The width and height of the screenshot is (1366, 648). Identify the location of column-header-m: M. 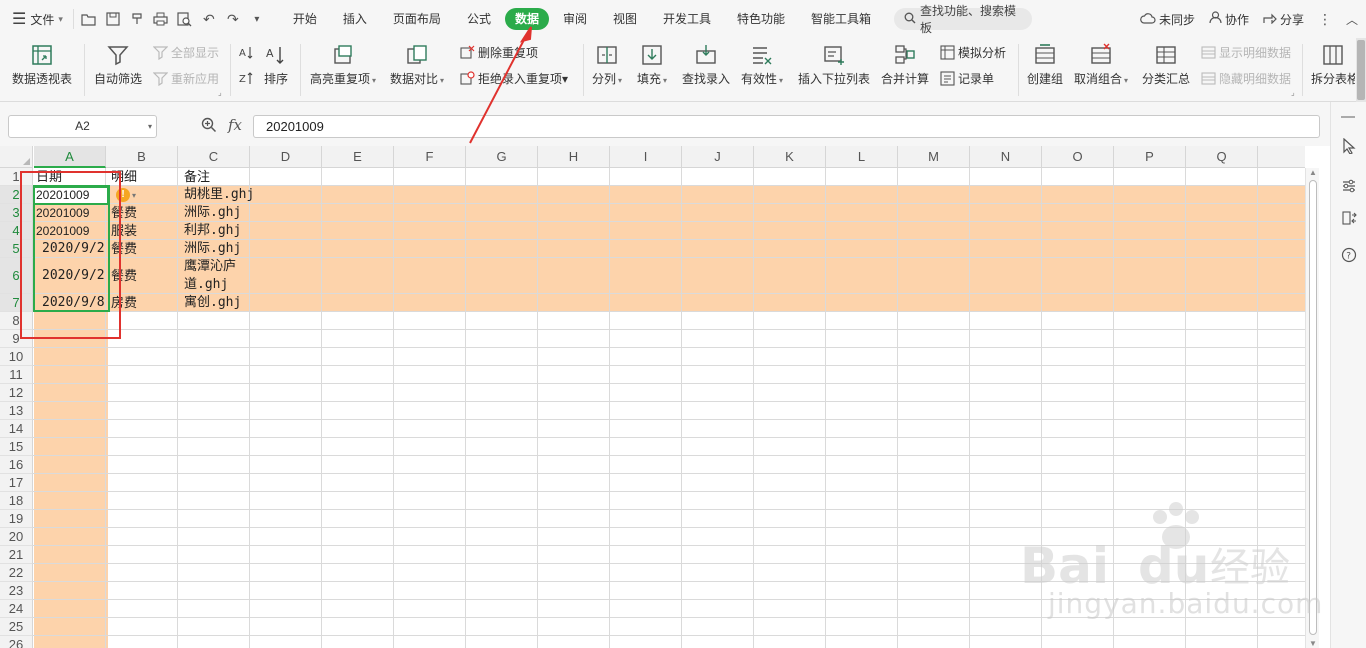
(934, 157).